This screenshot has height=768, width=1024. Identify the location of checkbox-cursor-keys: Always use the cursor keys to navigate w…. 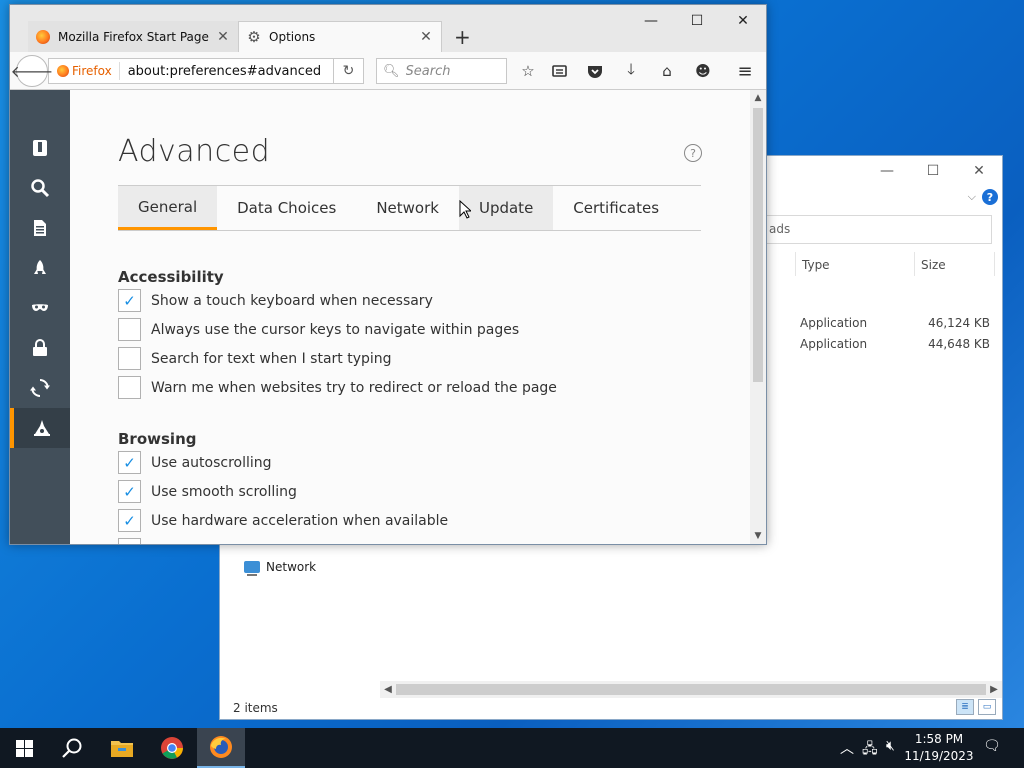
(318, 329).